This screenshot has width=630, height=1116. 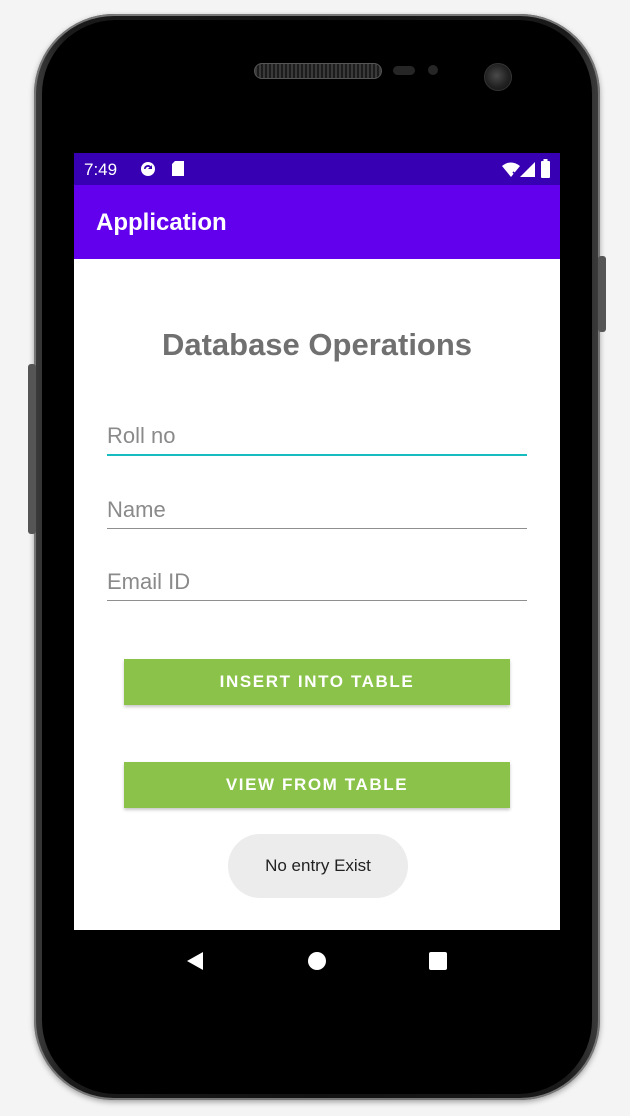 What do you see at coordinates (148, 169) in the screenshot?
I see `sync-icon` at bounding box center [148, 169].